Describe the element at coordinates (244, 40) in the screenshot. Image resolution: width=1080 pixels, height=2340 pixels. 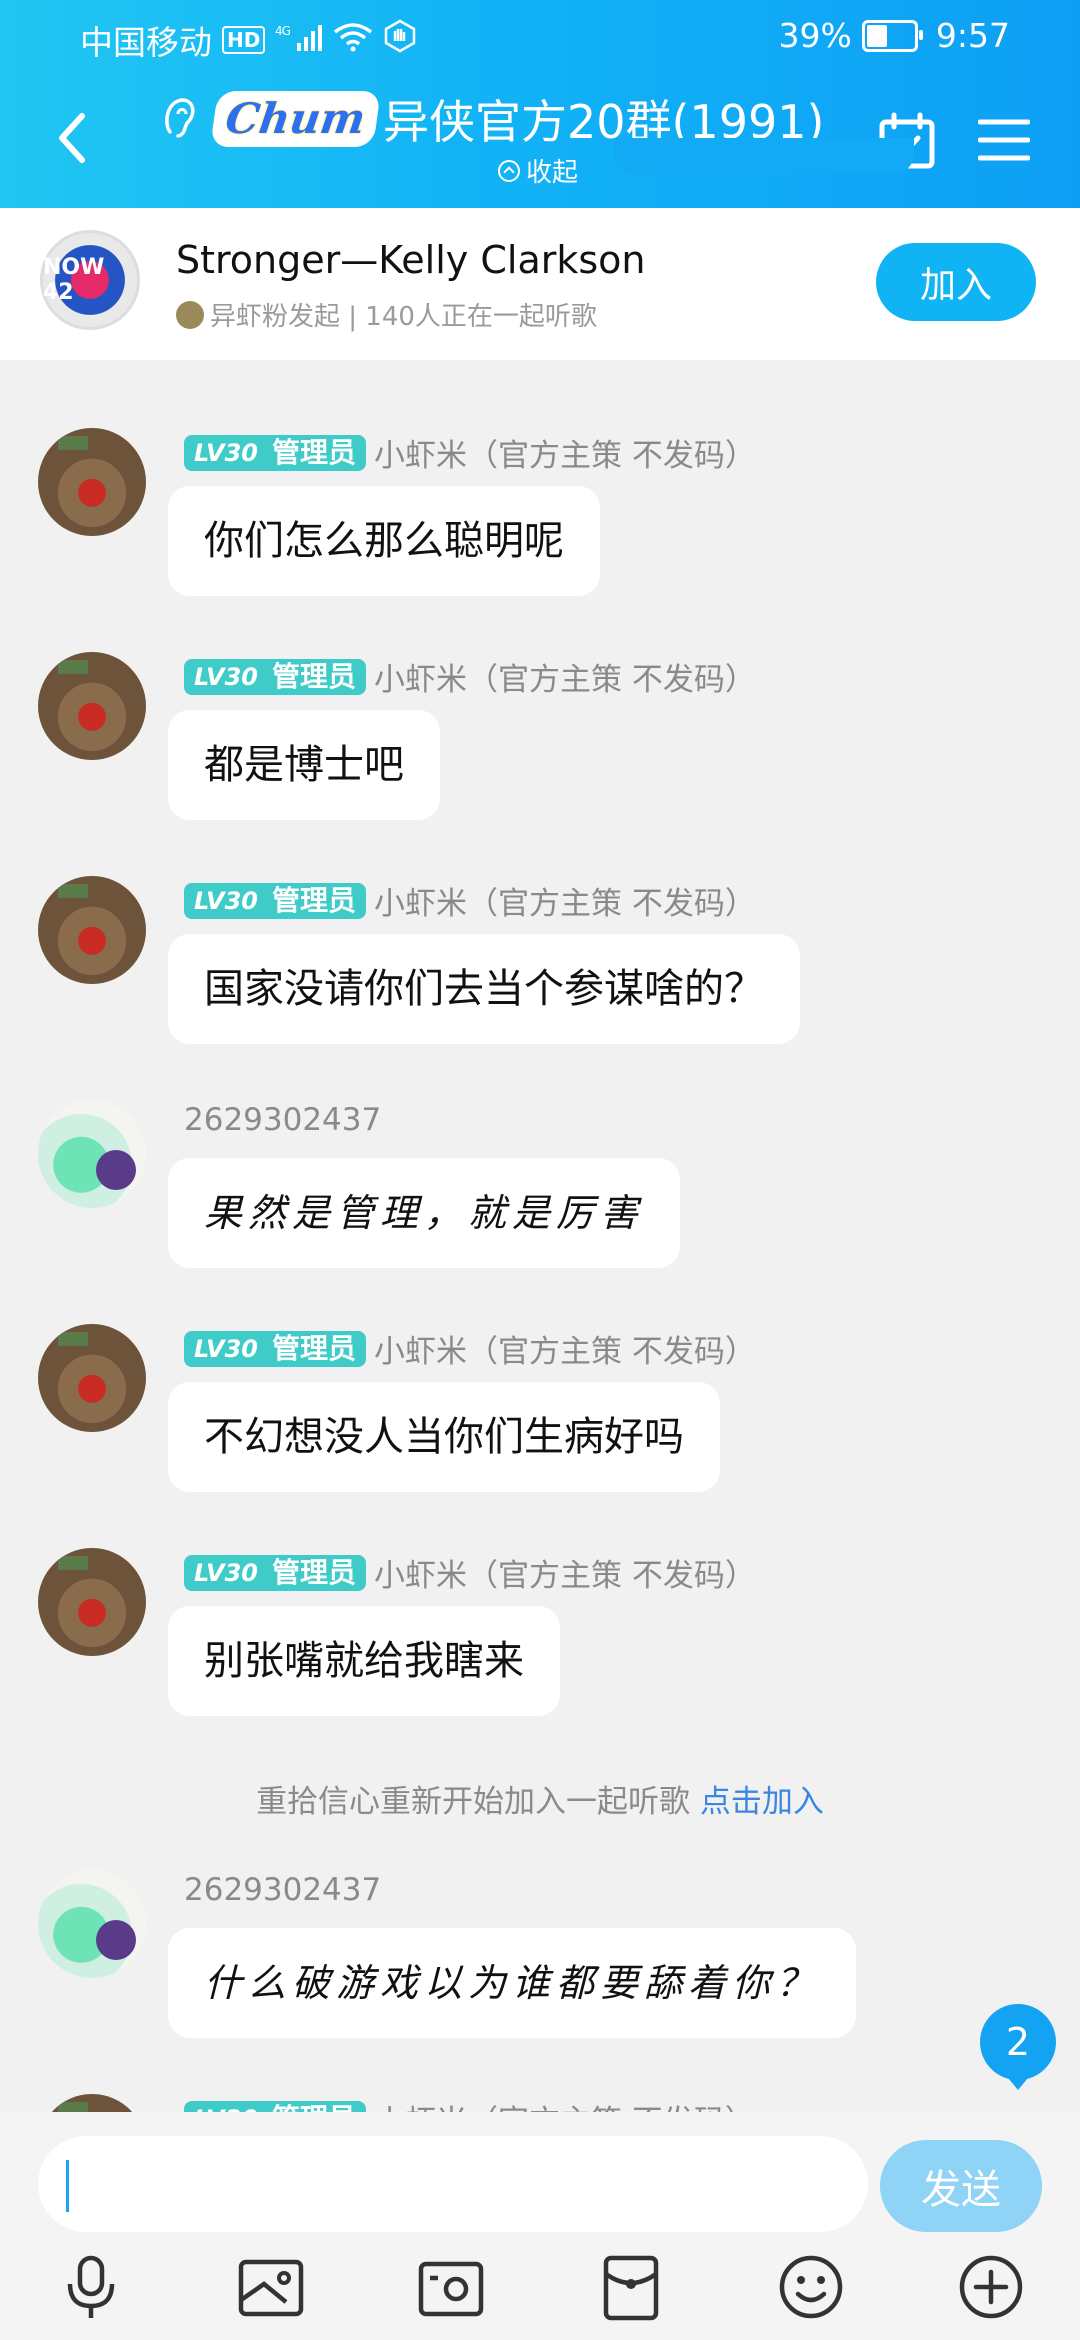
I see `hd-badge: HD` at that location.